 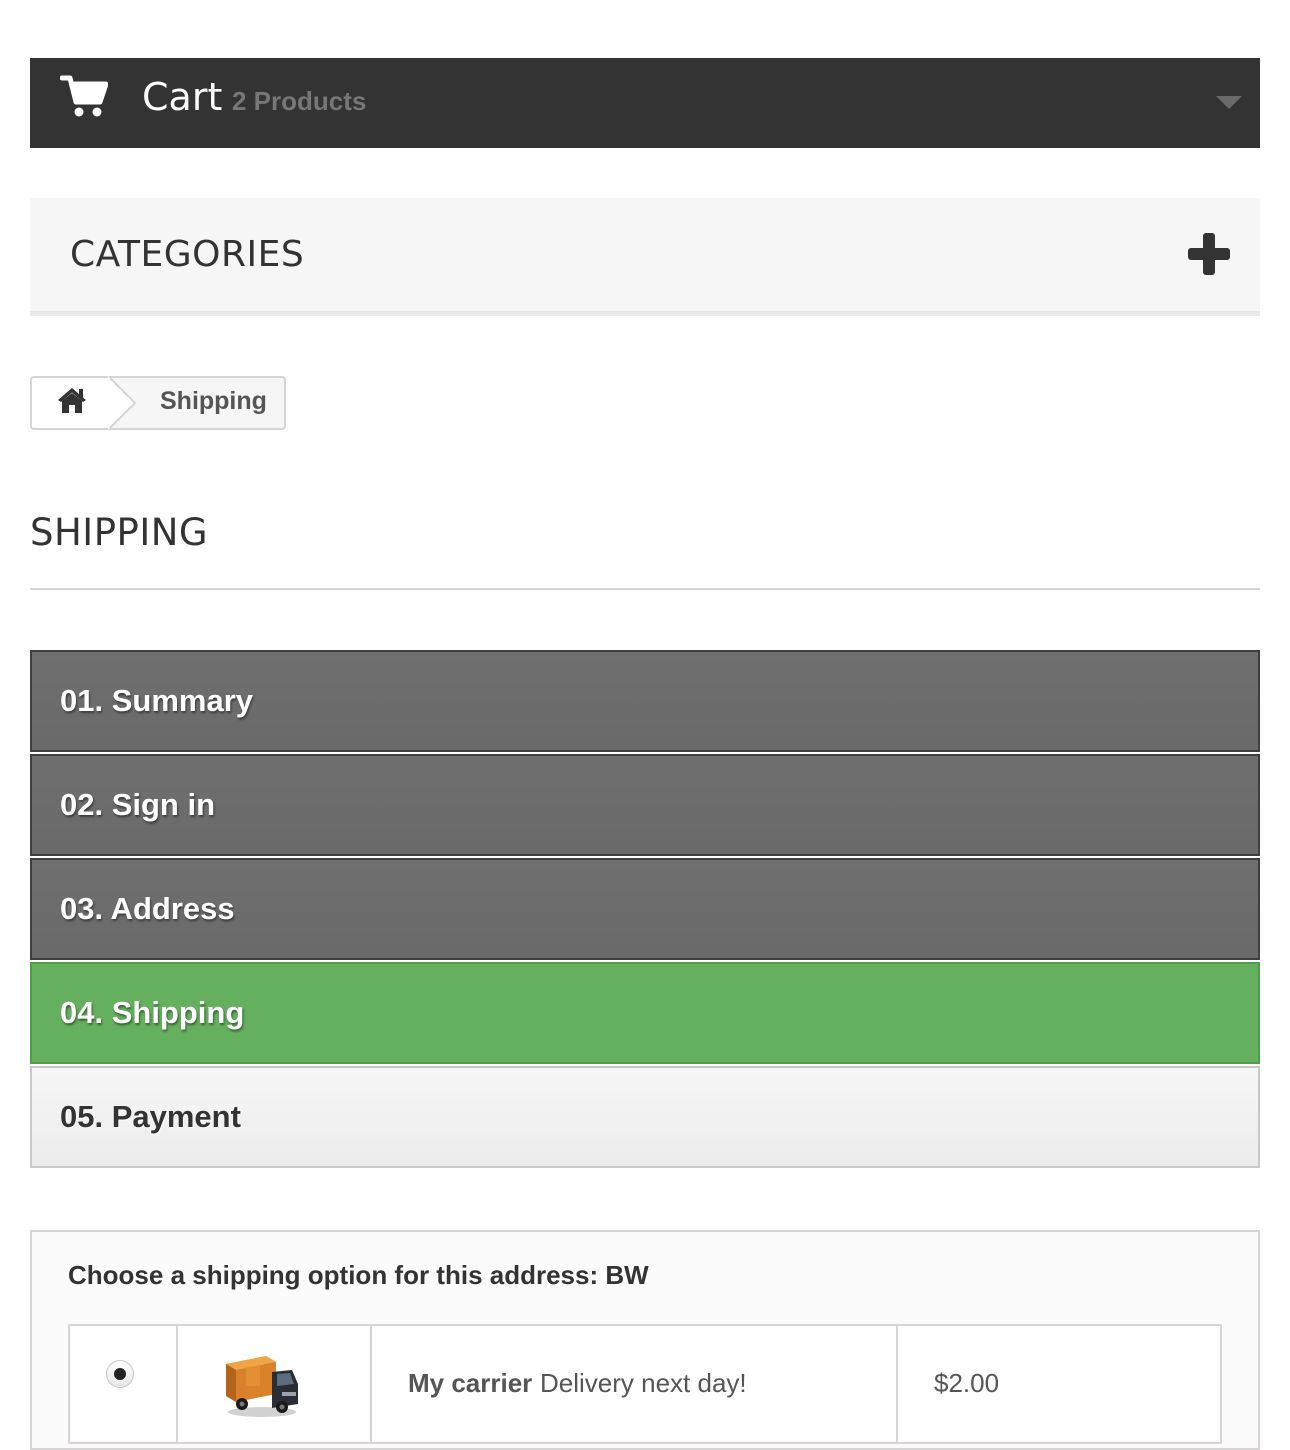 I want to click on plus-icon, so click(x=1209, y=254).